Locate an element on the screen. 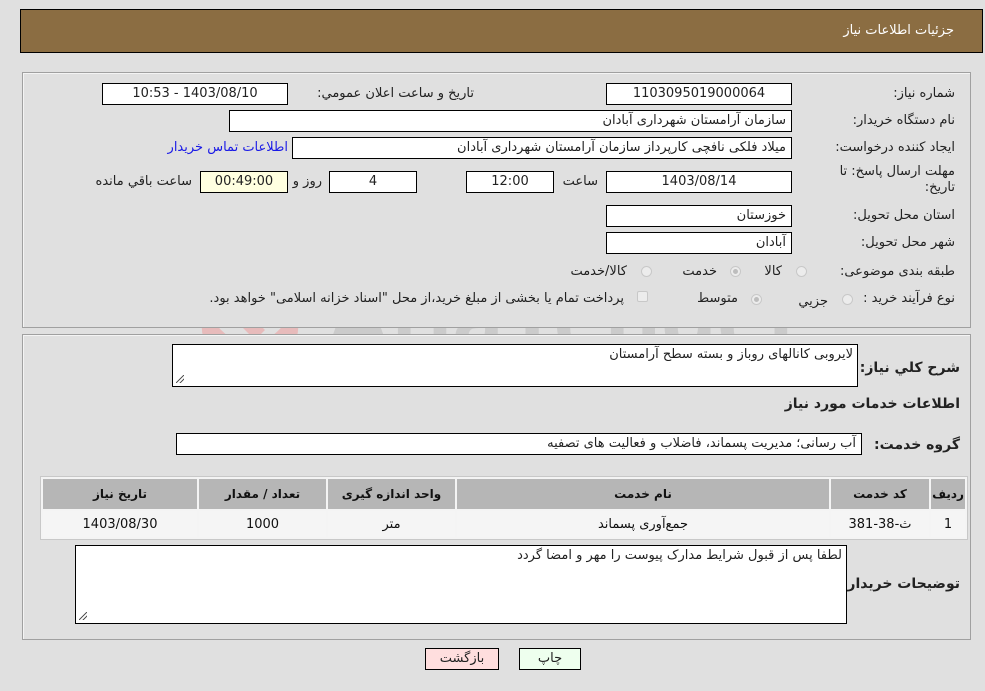 This screenshot has height=691, width=985. city-label: شهر محل تحویل: is located at coordinates (907, 242).